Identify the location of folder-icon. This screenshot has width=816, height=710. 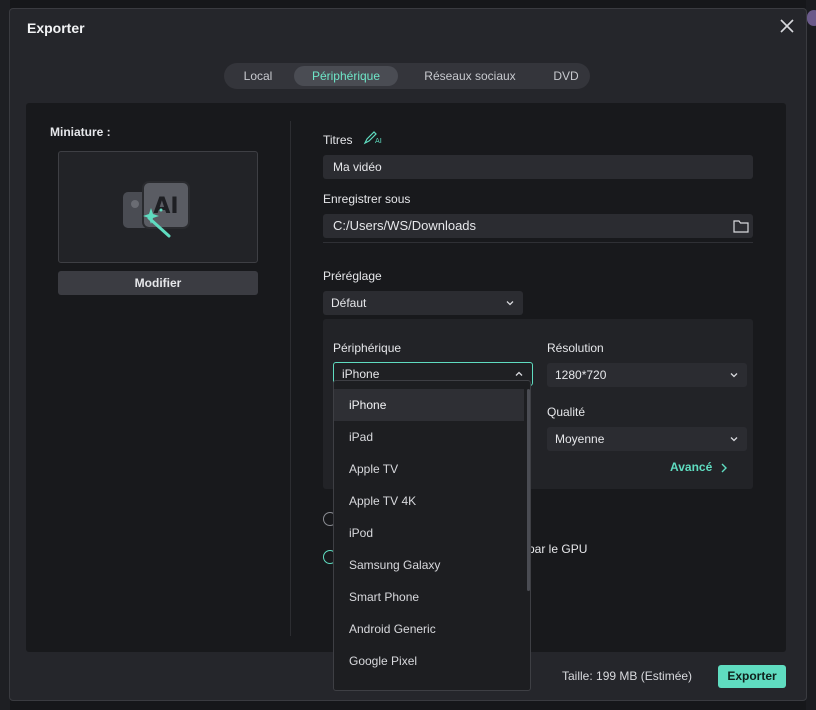
(741, 226).